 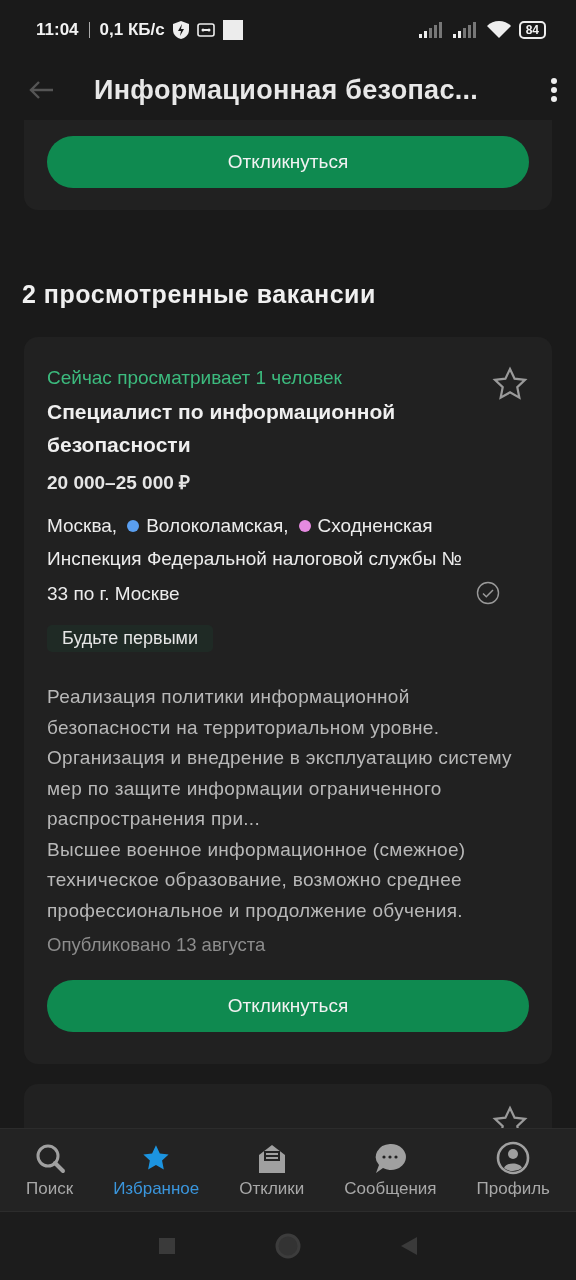 What do you see at coordinates (157, 945) in the screenshot?
I see `publish-date: Опубликовано 13 августа` at bounding box center [157, 945].